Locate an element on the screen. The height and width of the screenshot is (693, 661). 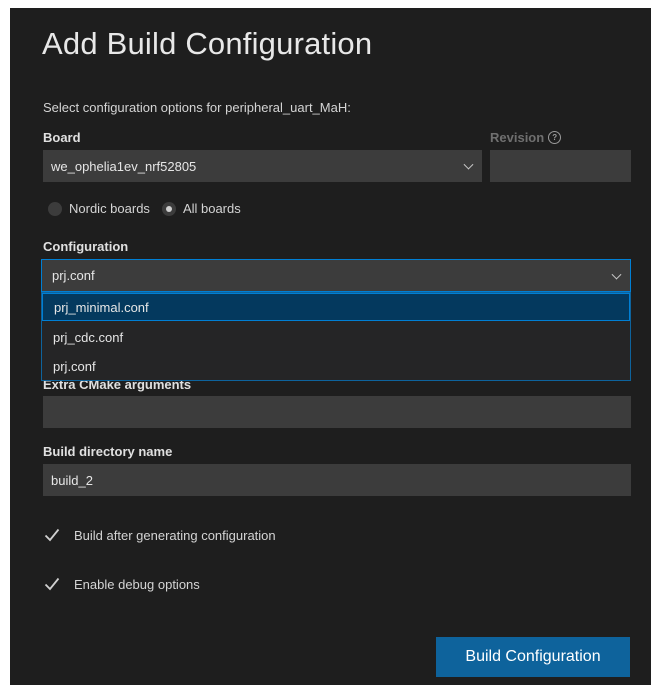
build-directory-input: build_2 is located at coordinates (337, 480).